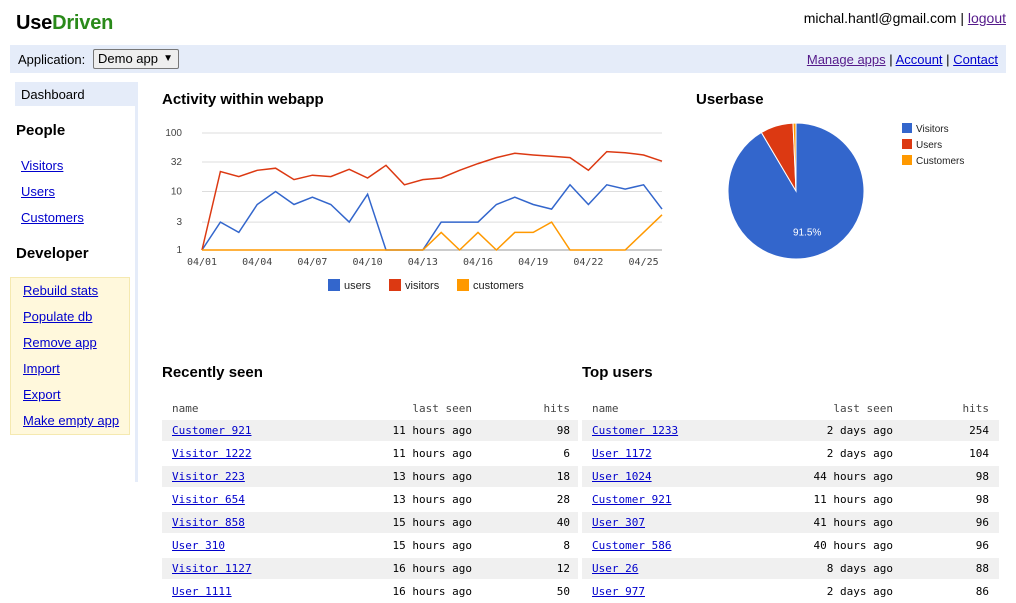 The image size is (1016, 603). I want to click on hits-cell: 50, so click(563, 591).